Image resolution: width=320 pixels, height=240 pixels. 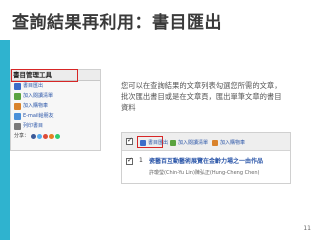 I want to click on toolbox-header: 書目管理工具, so click(x=55, y=75).